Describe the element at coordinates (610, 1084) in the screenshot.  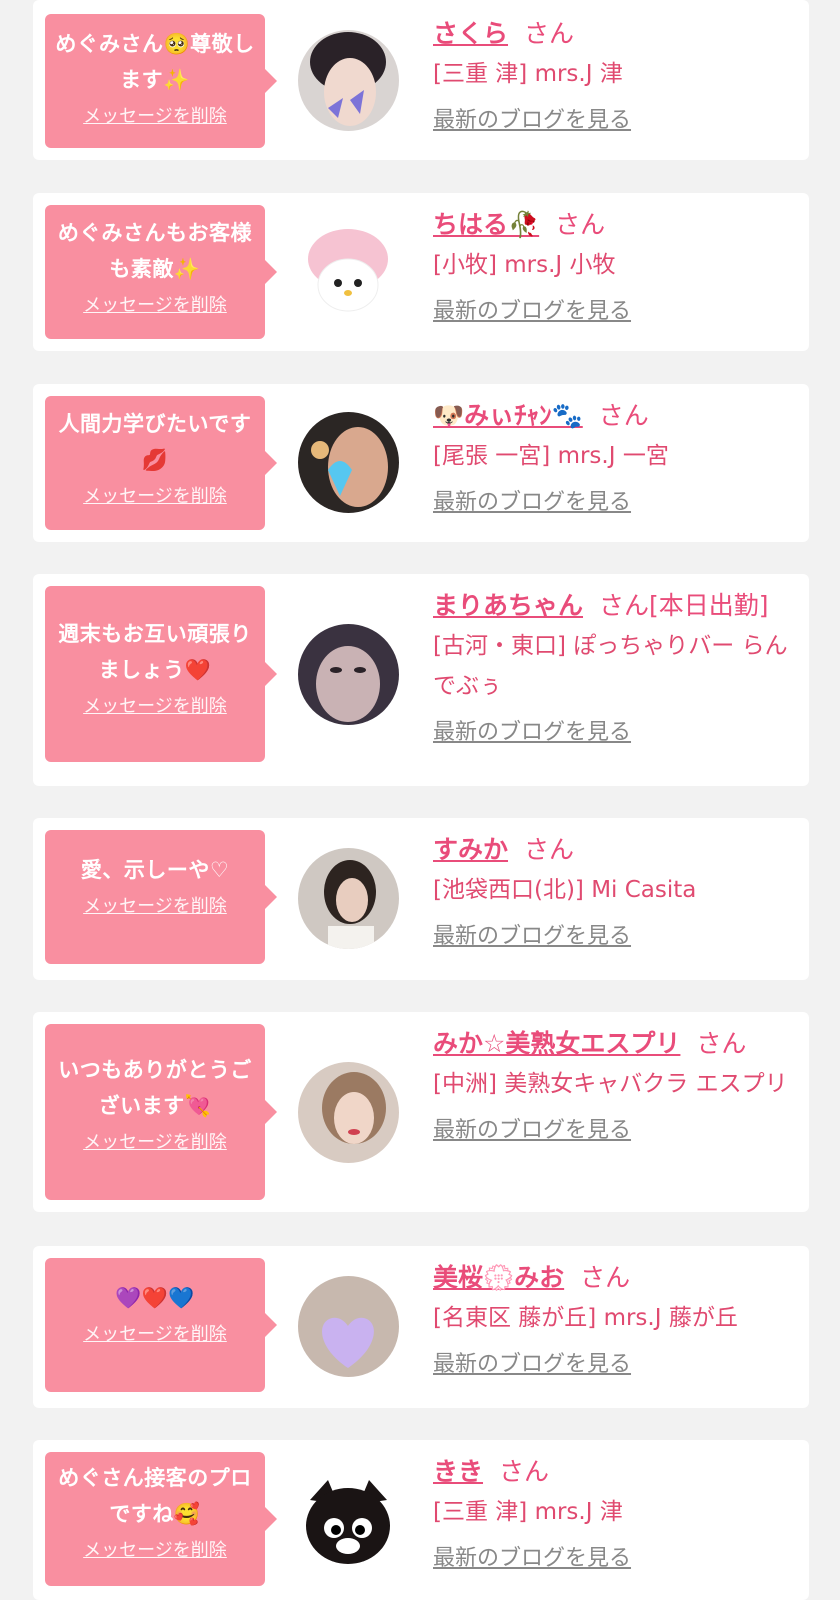
I see `shop-info: [中洲] 美熟女キャバクラ エスプリ` at that location.